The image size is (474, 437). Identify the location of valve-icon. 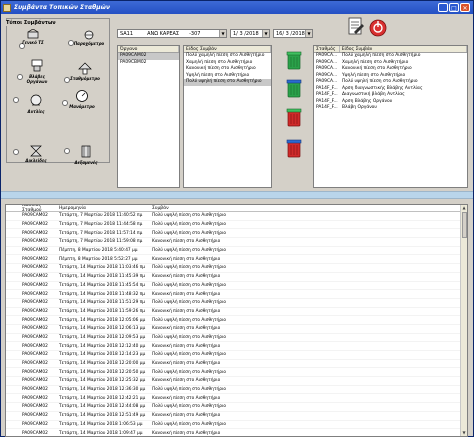
(36, 151).